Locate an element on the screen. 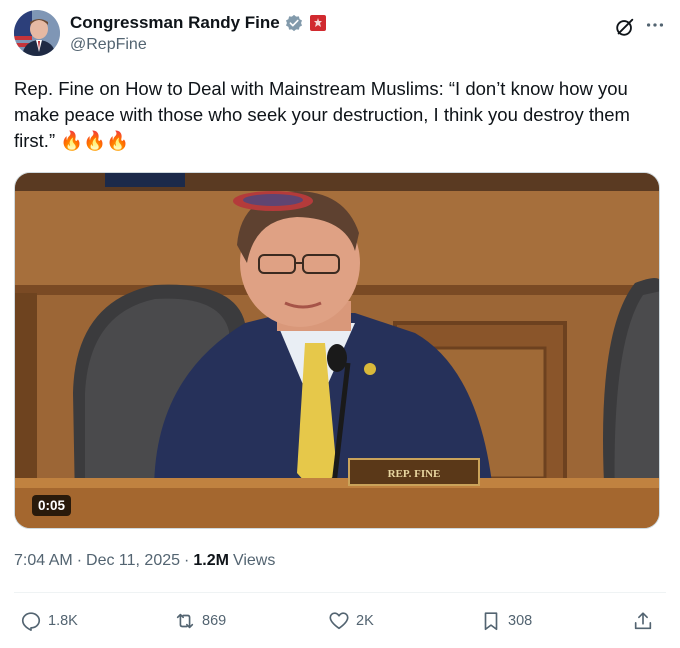 The width and height of the screenshot is (680, 648). author-info: Congressman Randy Fine @RepFine is located at coordinates (198, 33).